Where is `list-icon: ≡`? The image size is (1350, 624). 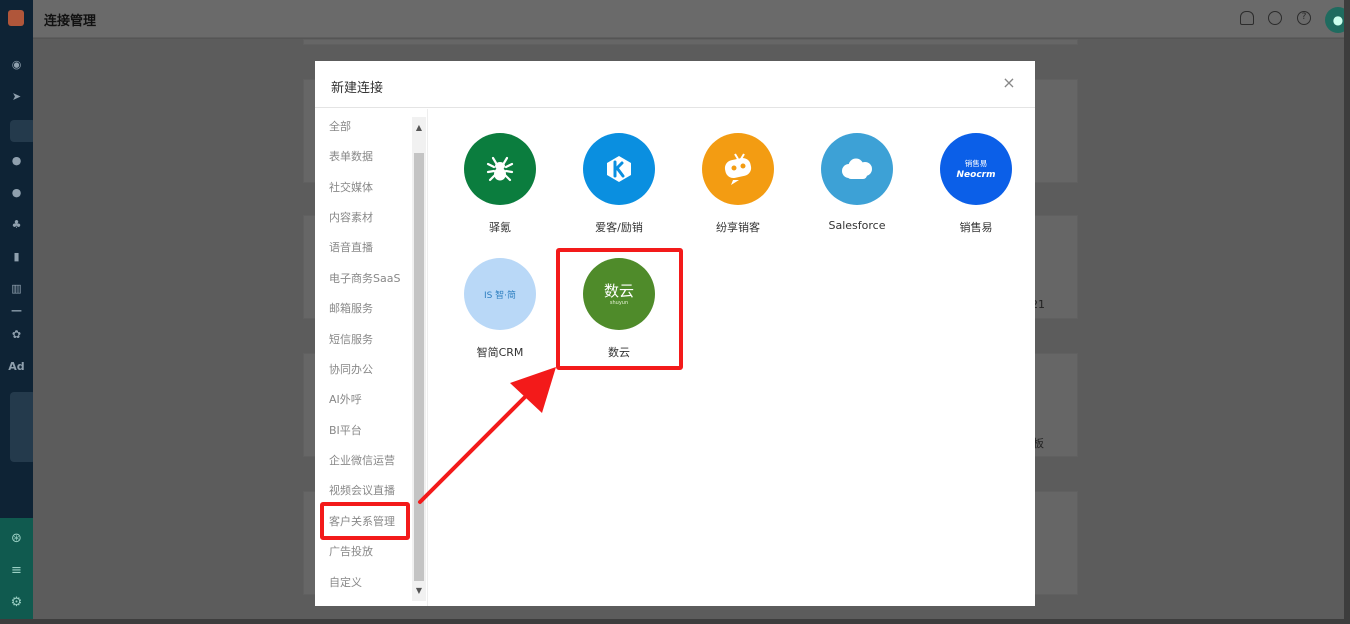 list-icon: ≡ is located at coordinates (16, 570).